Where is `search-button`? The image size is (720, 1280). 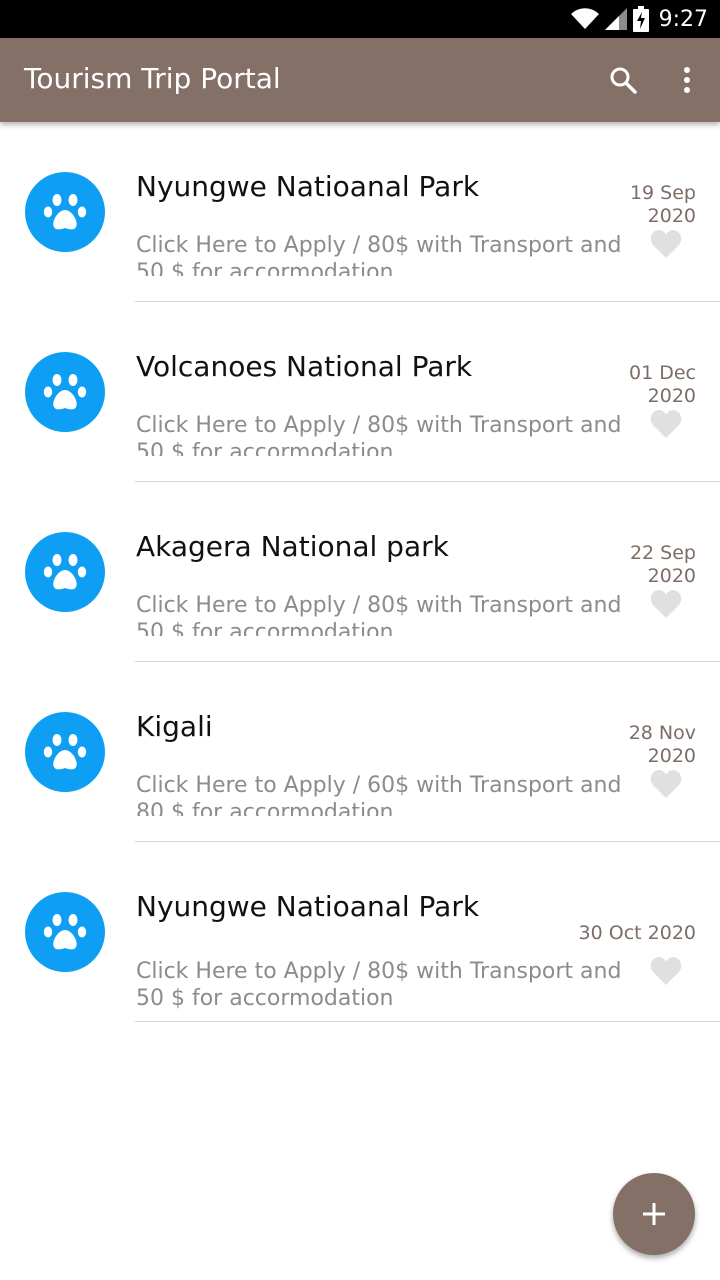
search-button is located at coordinates (623, 80).